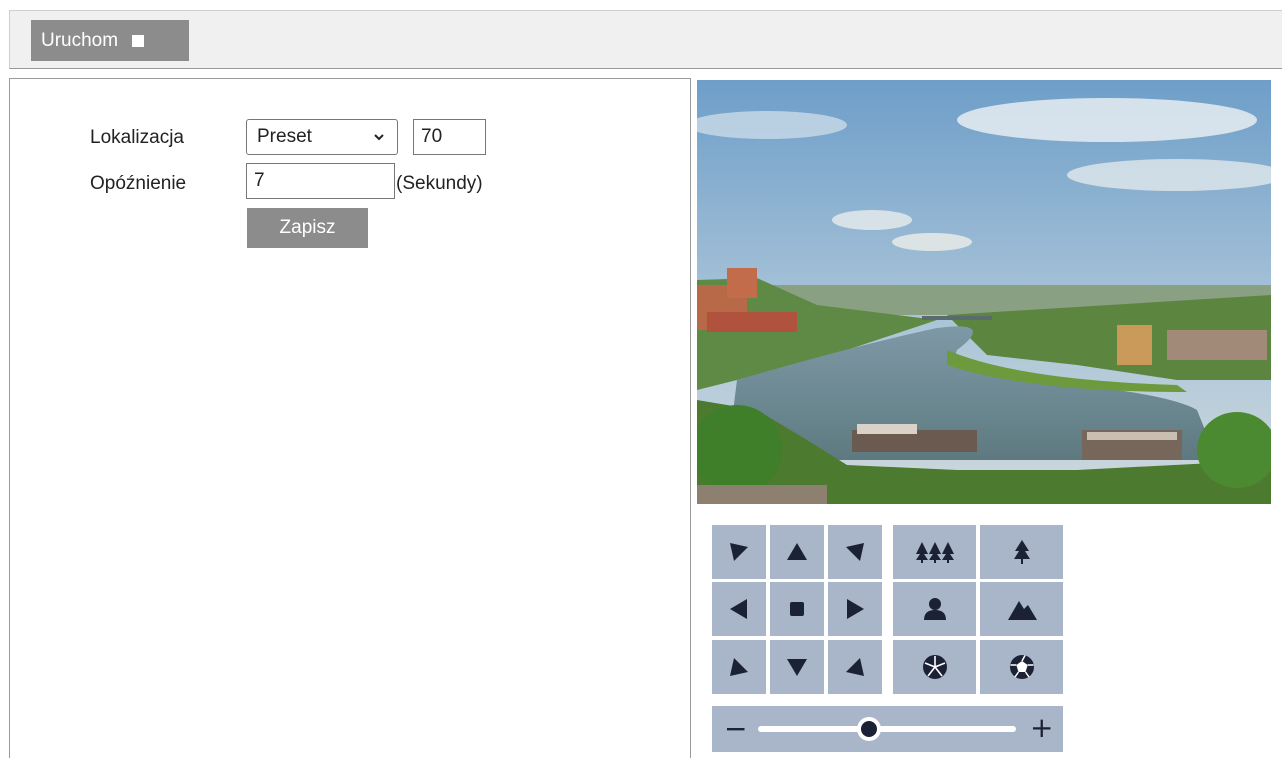 This screenshot has height=758, width=1282. I want to click on arrow-down-left-icon, so click(739, 667).